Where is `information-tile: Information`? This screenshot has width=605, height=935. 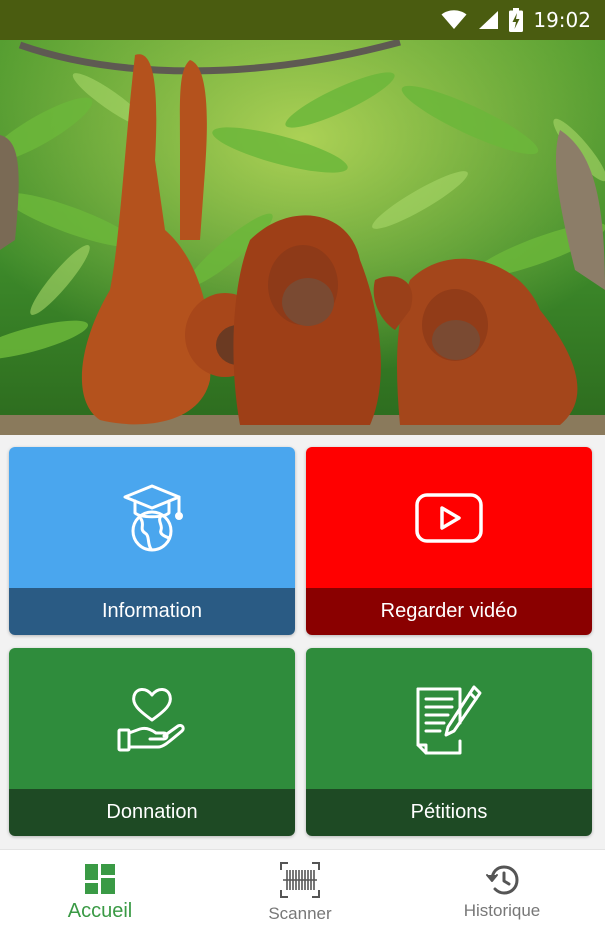 information-tile: Information is located at coordinates (152, 541).